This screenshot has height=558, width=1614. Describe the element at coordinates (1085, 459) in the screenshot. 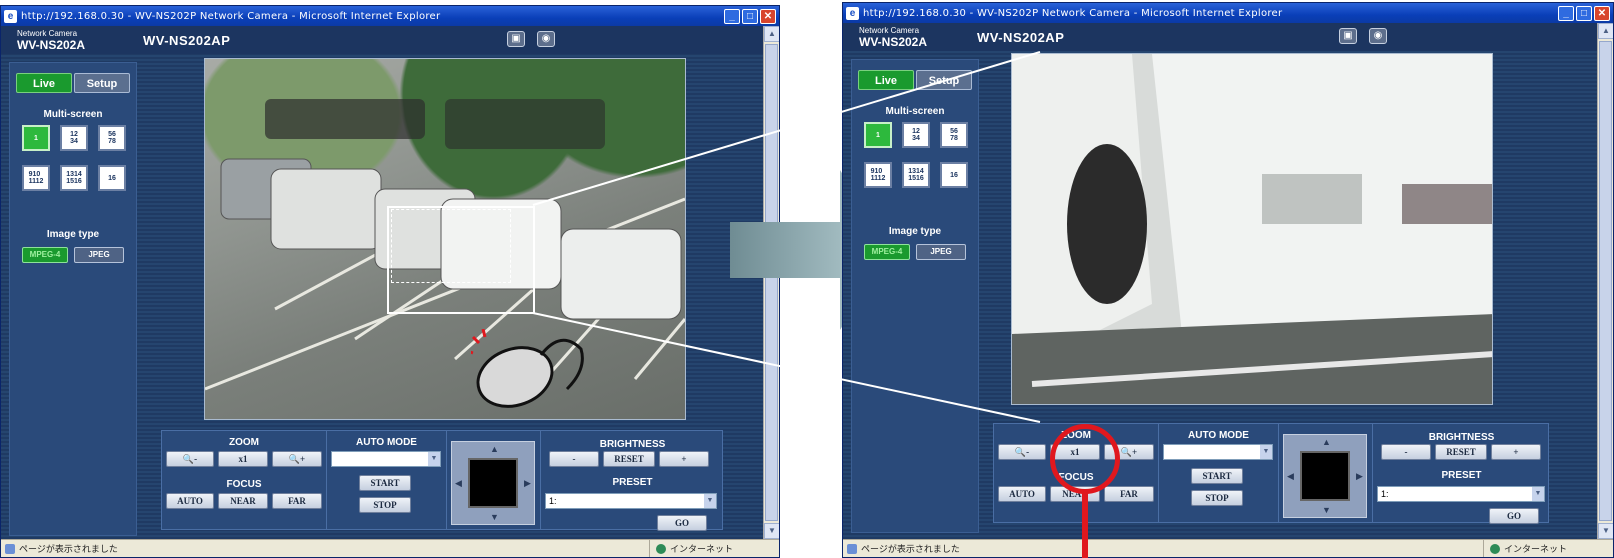

I see `highlight-circle` at that location.